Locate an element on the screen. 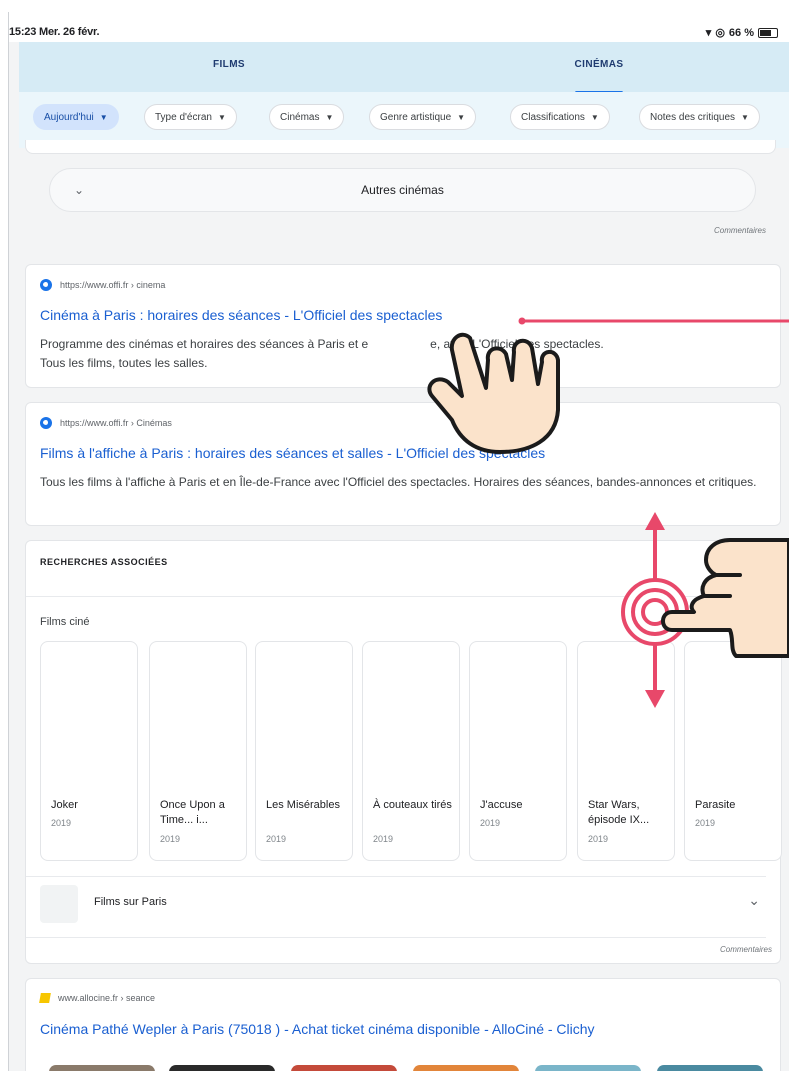 The image size is (789, 1071). result-url: https://www.offi.fr › Cinémas is located at coordinates (116, 423).